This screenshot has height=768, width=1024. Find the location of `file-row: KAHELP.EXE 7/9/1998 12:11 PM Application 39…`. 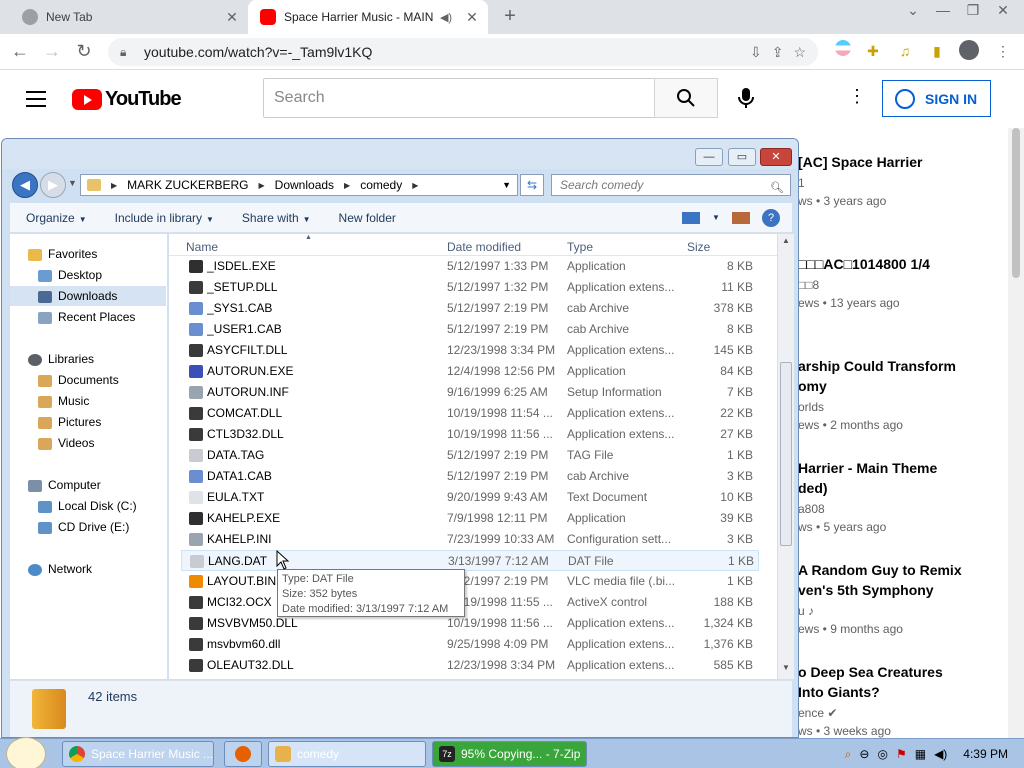

file-row: KAHELP.EXE 7/9/1998 12:11 PM Application 39… is located at coordinates (470, 518).